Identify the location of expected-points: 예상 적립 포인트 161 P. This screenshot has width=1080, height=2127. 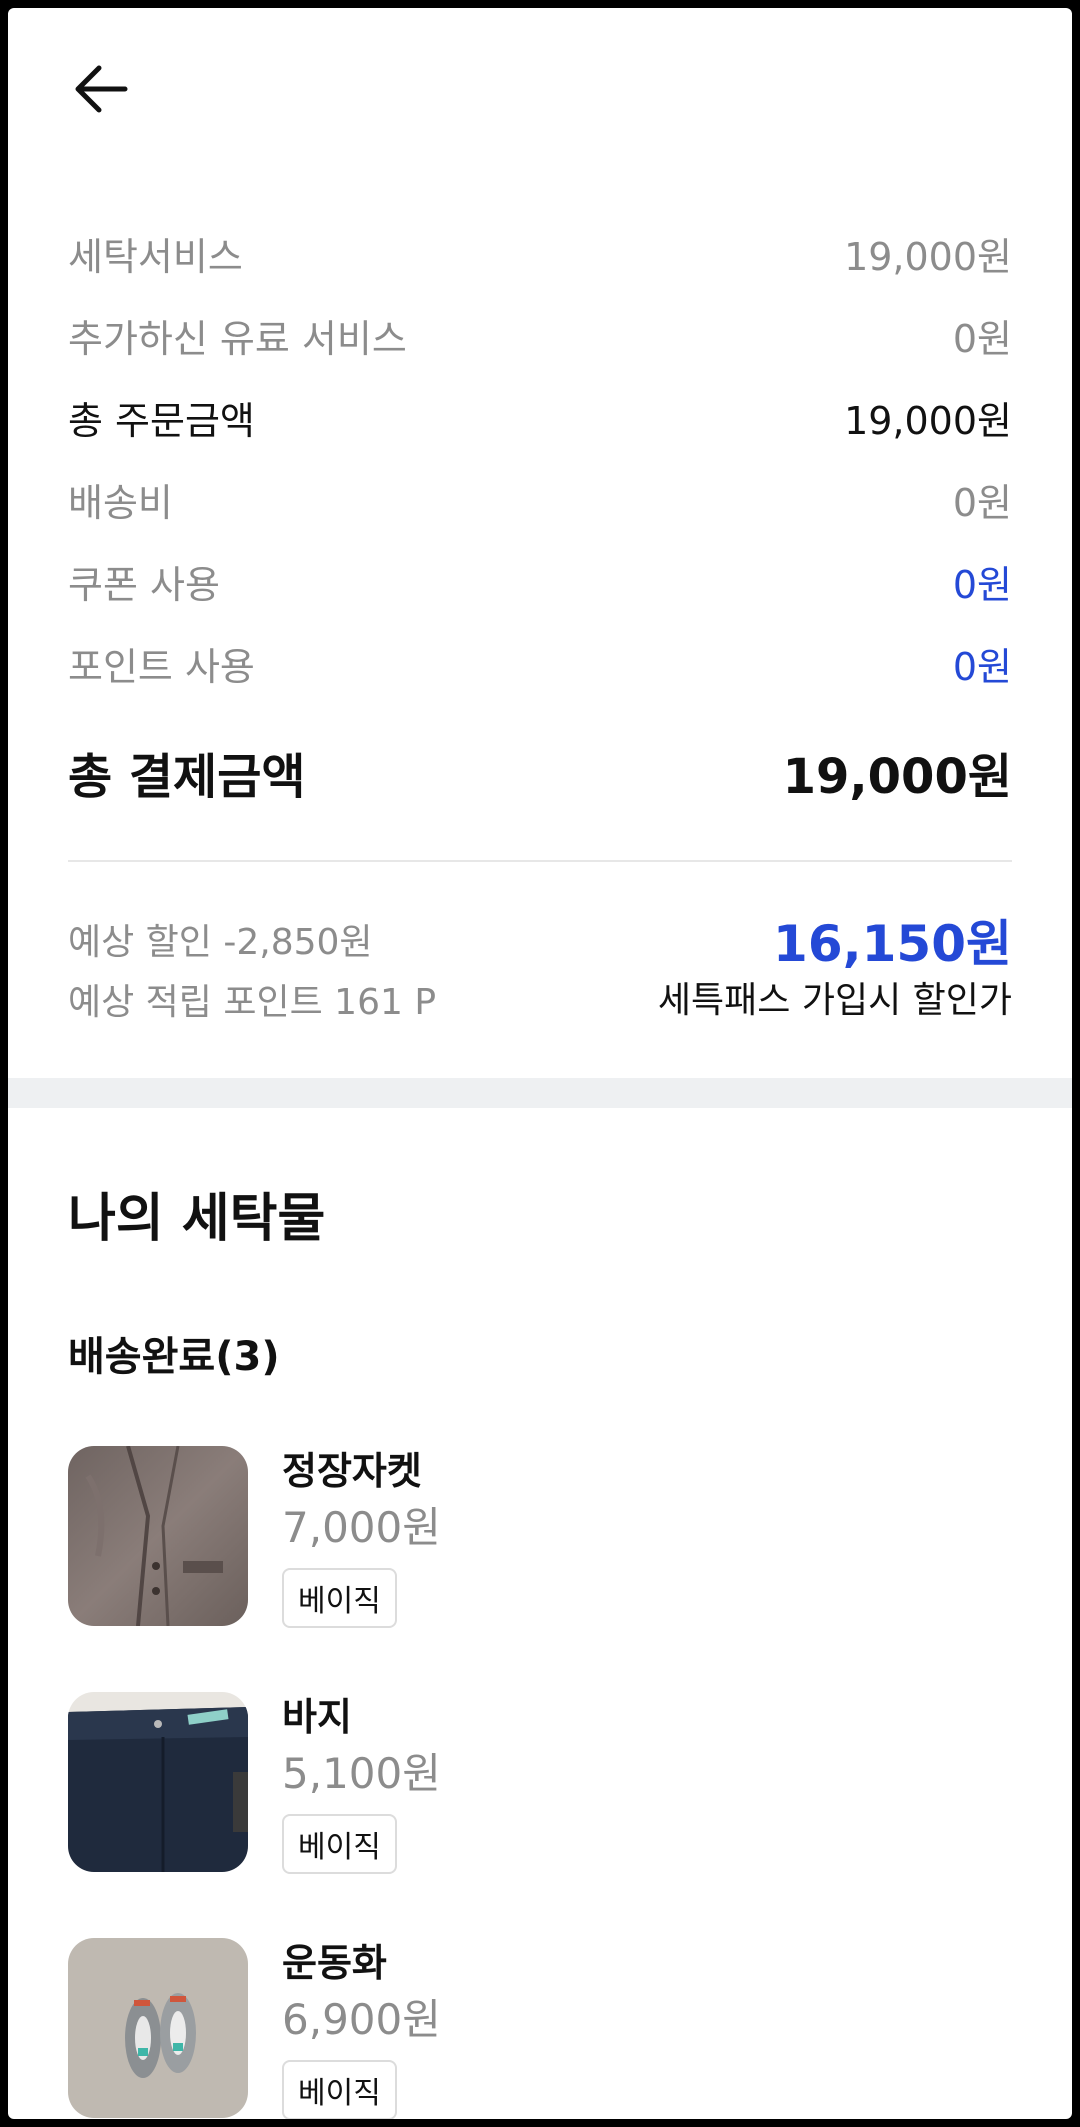
(252, 1002).